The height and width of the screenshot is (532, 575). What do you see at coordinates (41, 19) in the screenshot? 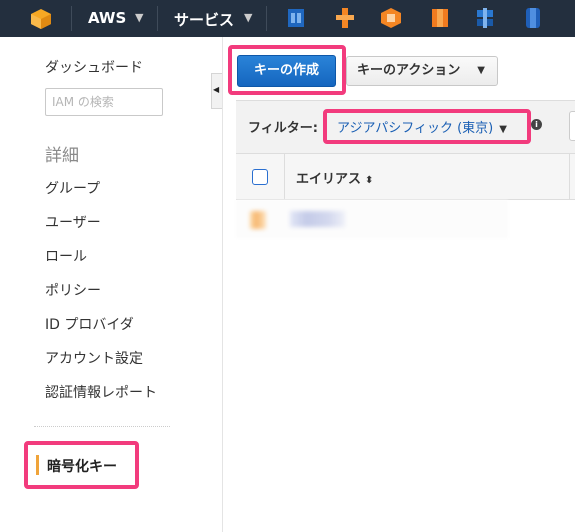
I see `aws-cube-icon` at bounding box center [41, 19].